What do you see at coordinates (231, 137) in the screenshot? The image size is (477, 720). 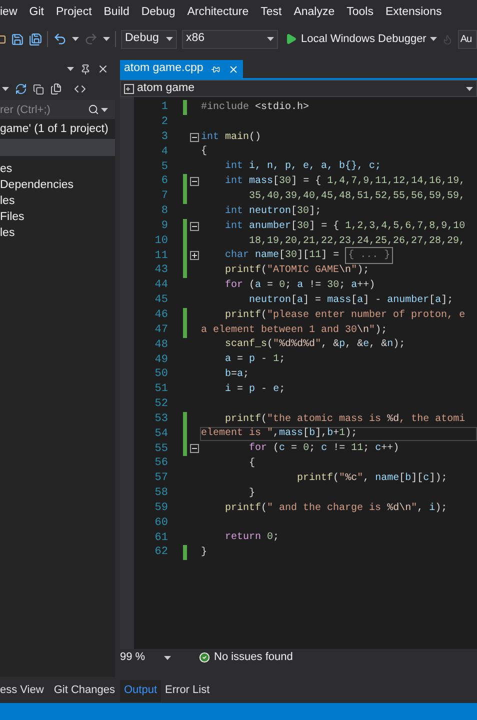 I see `code-line: int main()` at bounding box center [231, 137].